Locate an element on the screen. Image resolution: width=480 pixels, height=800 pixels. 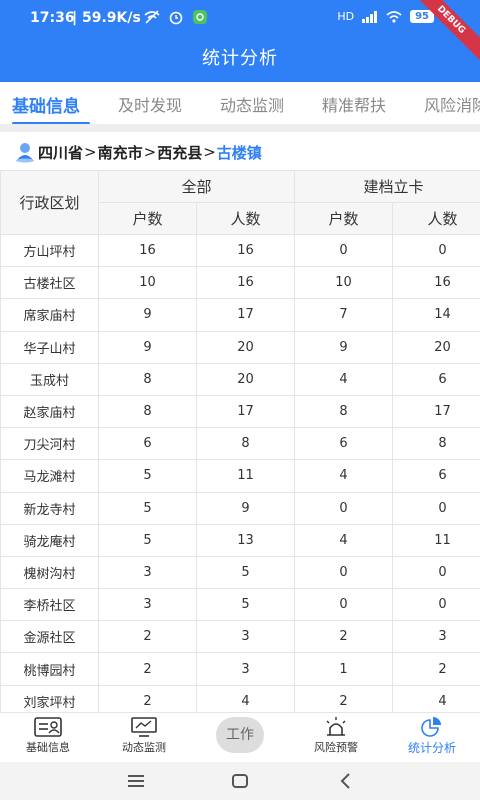
cell-registered-people: 4 is located at coordinates (436, 698).